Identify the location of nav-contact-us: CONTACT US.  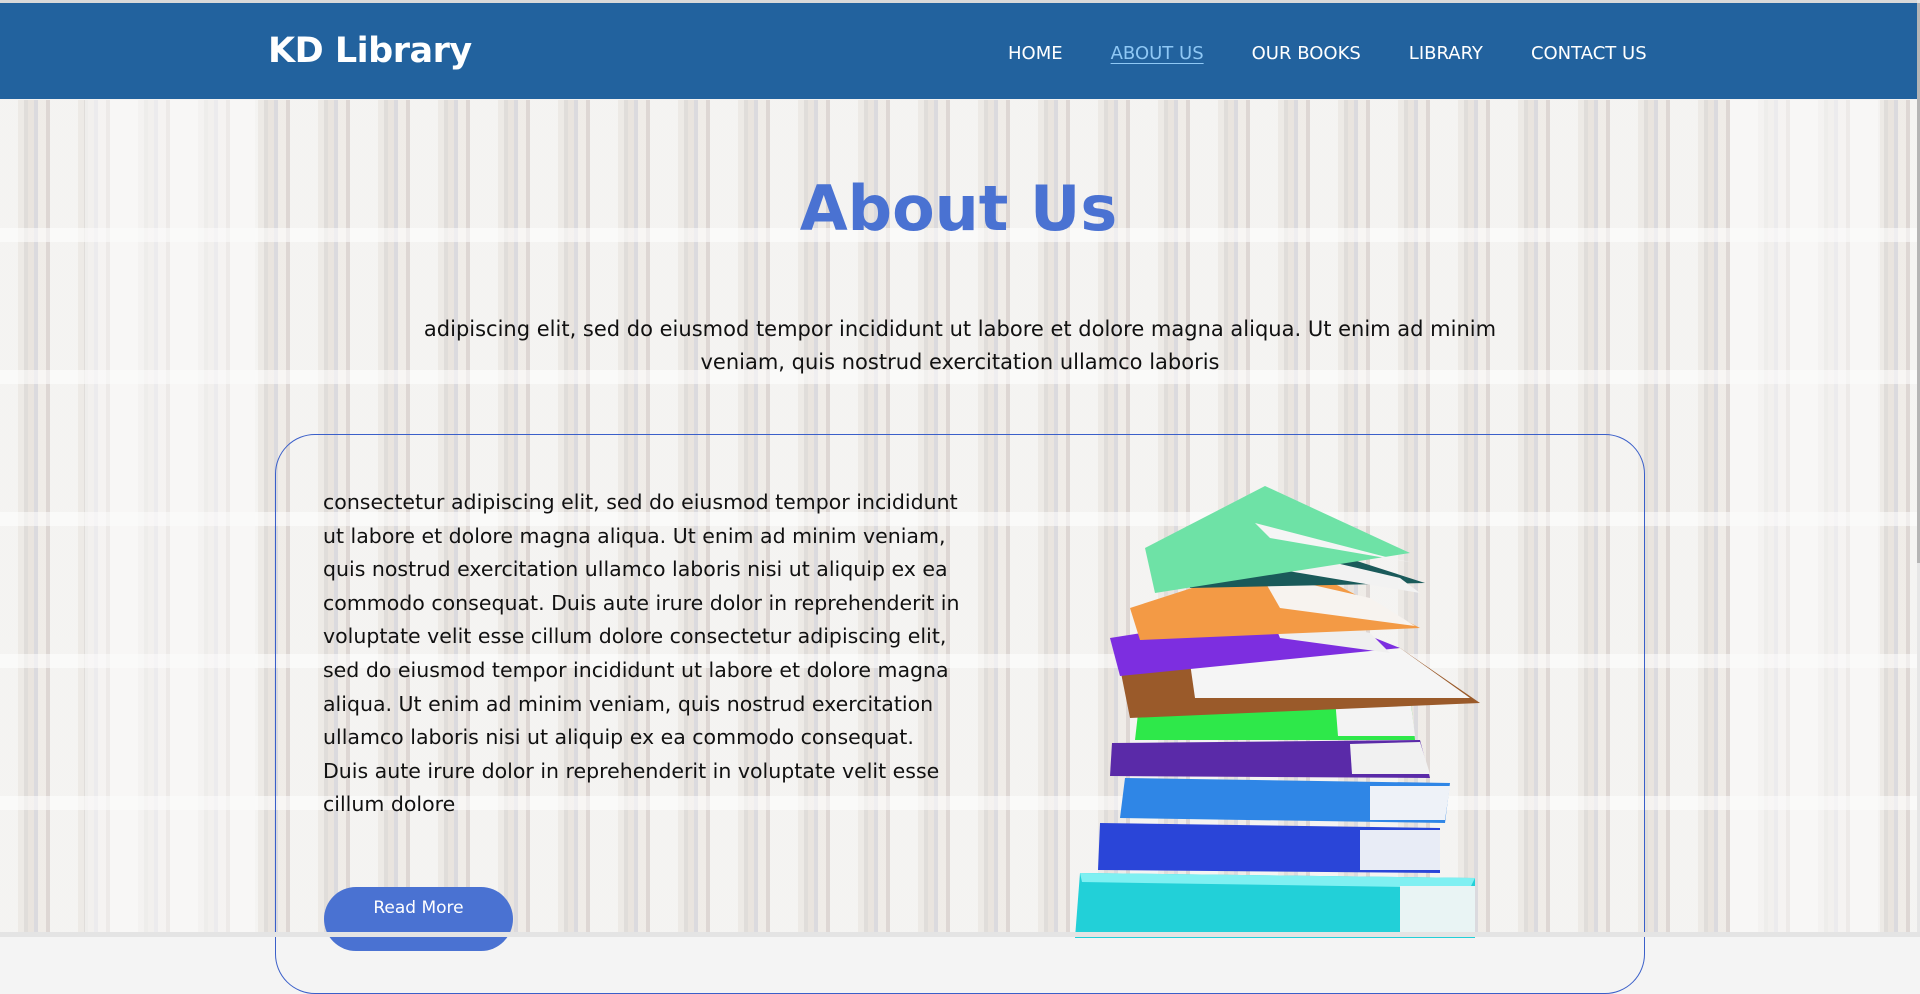
(1589, 53).